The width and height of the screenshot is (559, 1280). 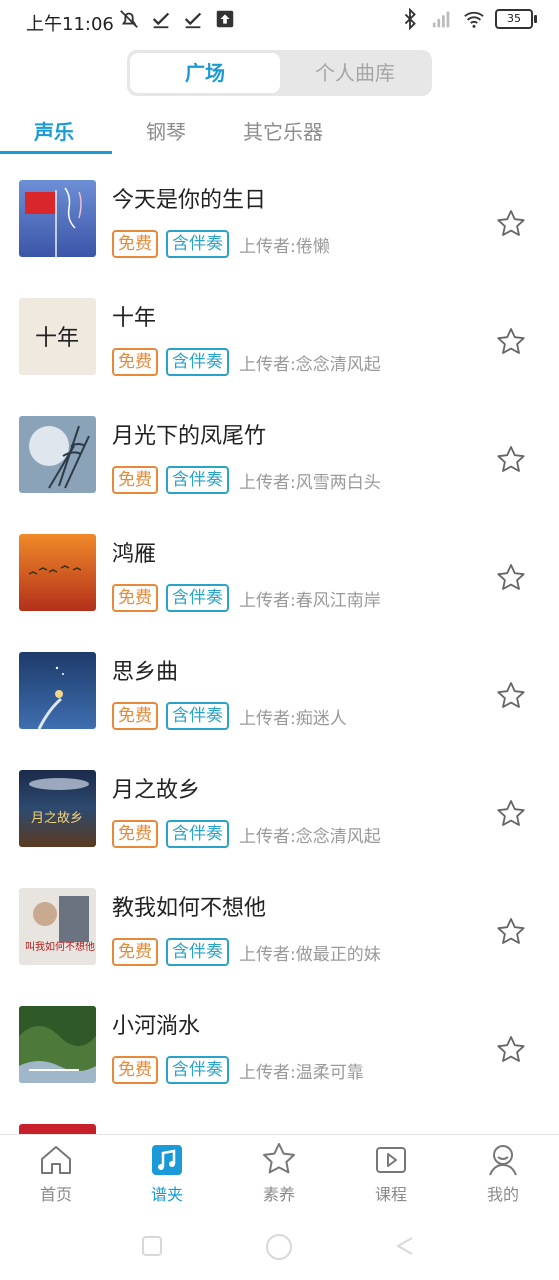 What do you see at coordinates (166, 130) in the screenshot?
I see `tab-piano: 钢琴` at bounding box center [166, 130].